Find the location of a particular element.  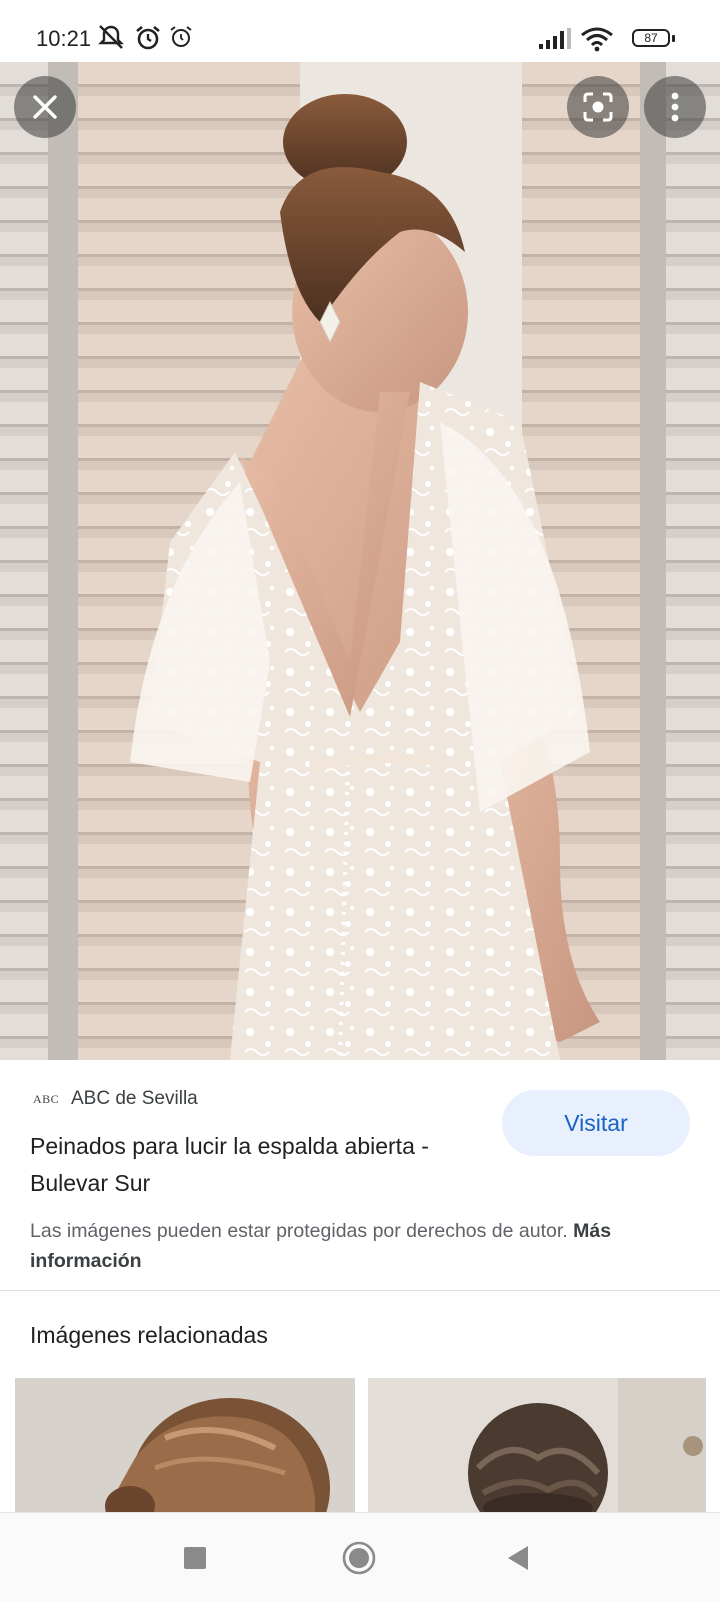

lens-icon is located at coordinates (598, 107).